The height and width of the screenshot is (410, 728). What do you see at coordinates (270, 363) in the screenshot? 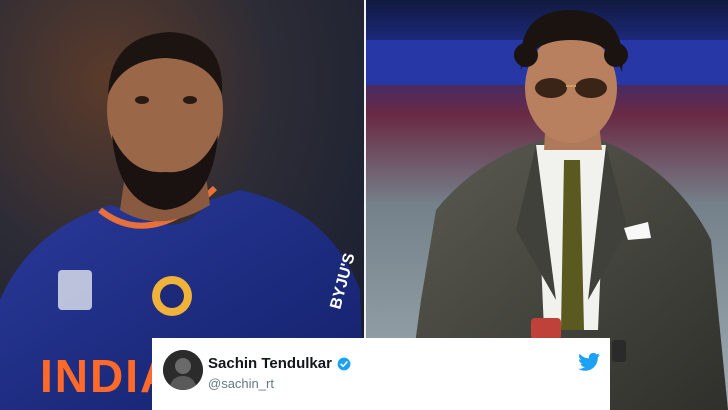
I see `author-name: Sachin Tendulkar` at bounding box center [270, 363].